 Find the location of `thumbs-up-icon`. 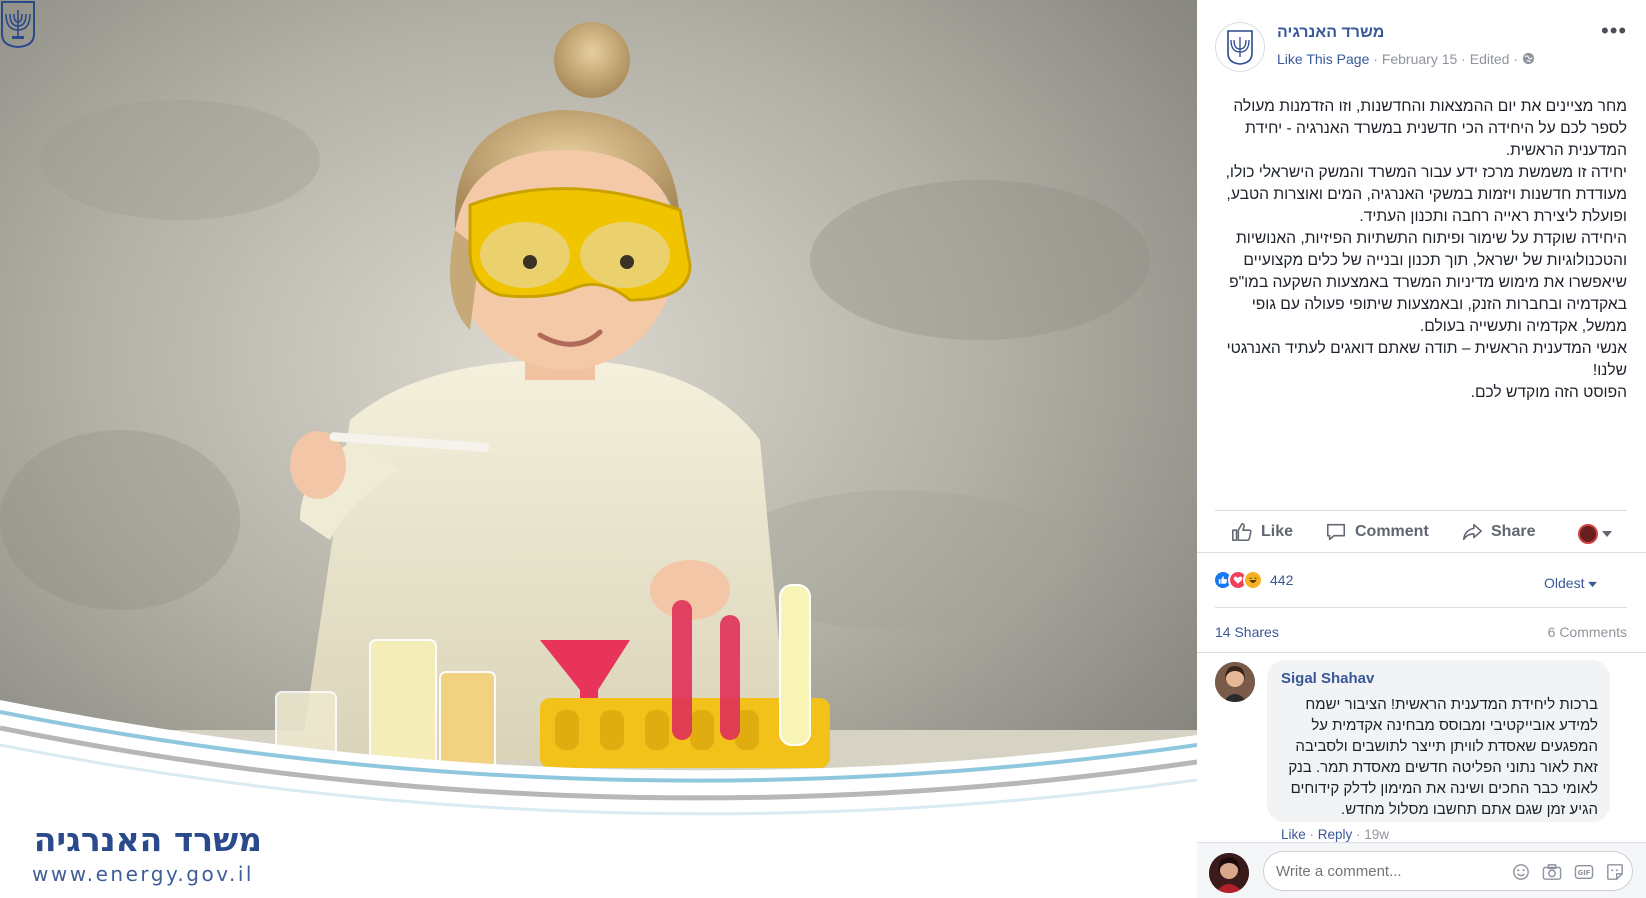

thumbs-up-icon is located at coordinates (1242, 532).